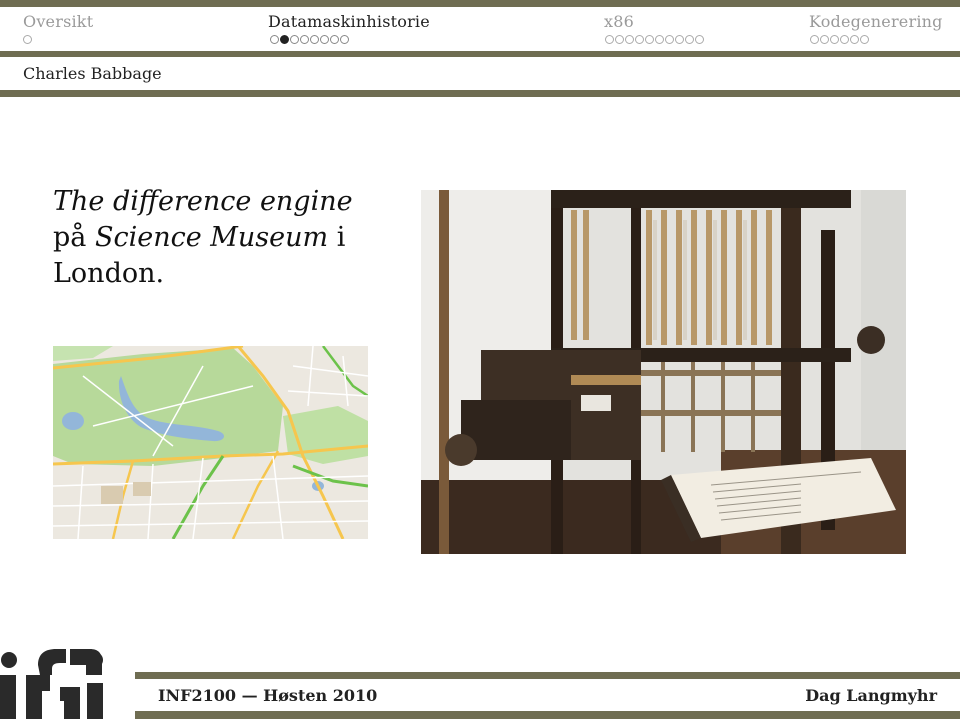  What do you see at coordinates (58, 21) in the screenshot?
I see `nav-section-oversikt: Oversikt` at bounding box center [58, 21].